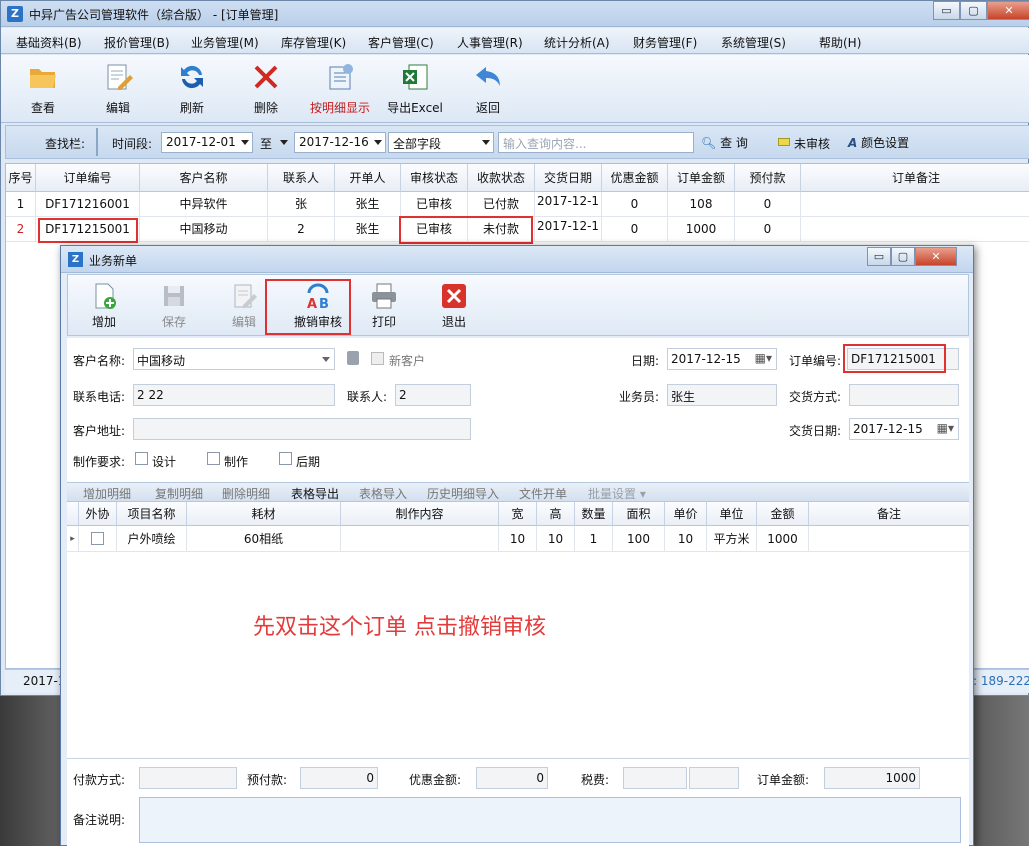  What do you see at coordinates (315, 493) in the screenshot?
I see `table-export-button: 表格导出` at bounding box center [315, 493].